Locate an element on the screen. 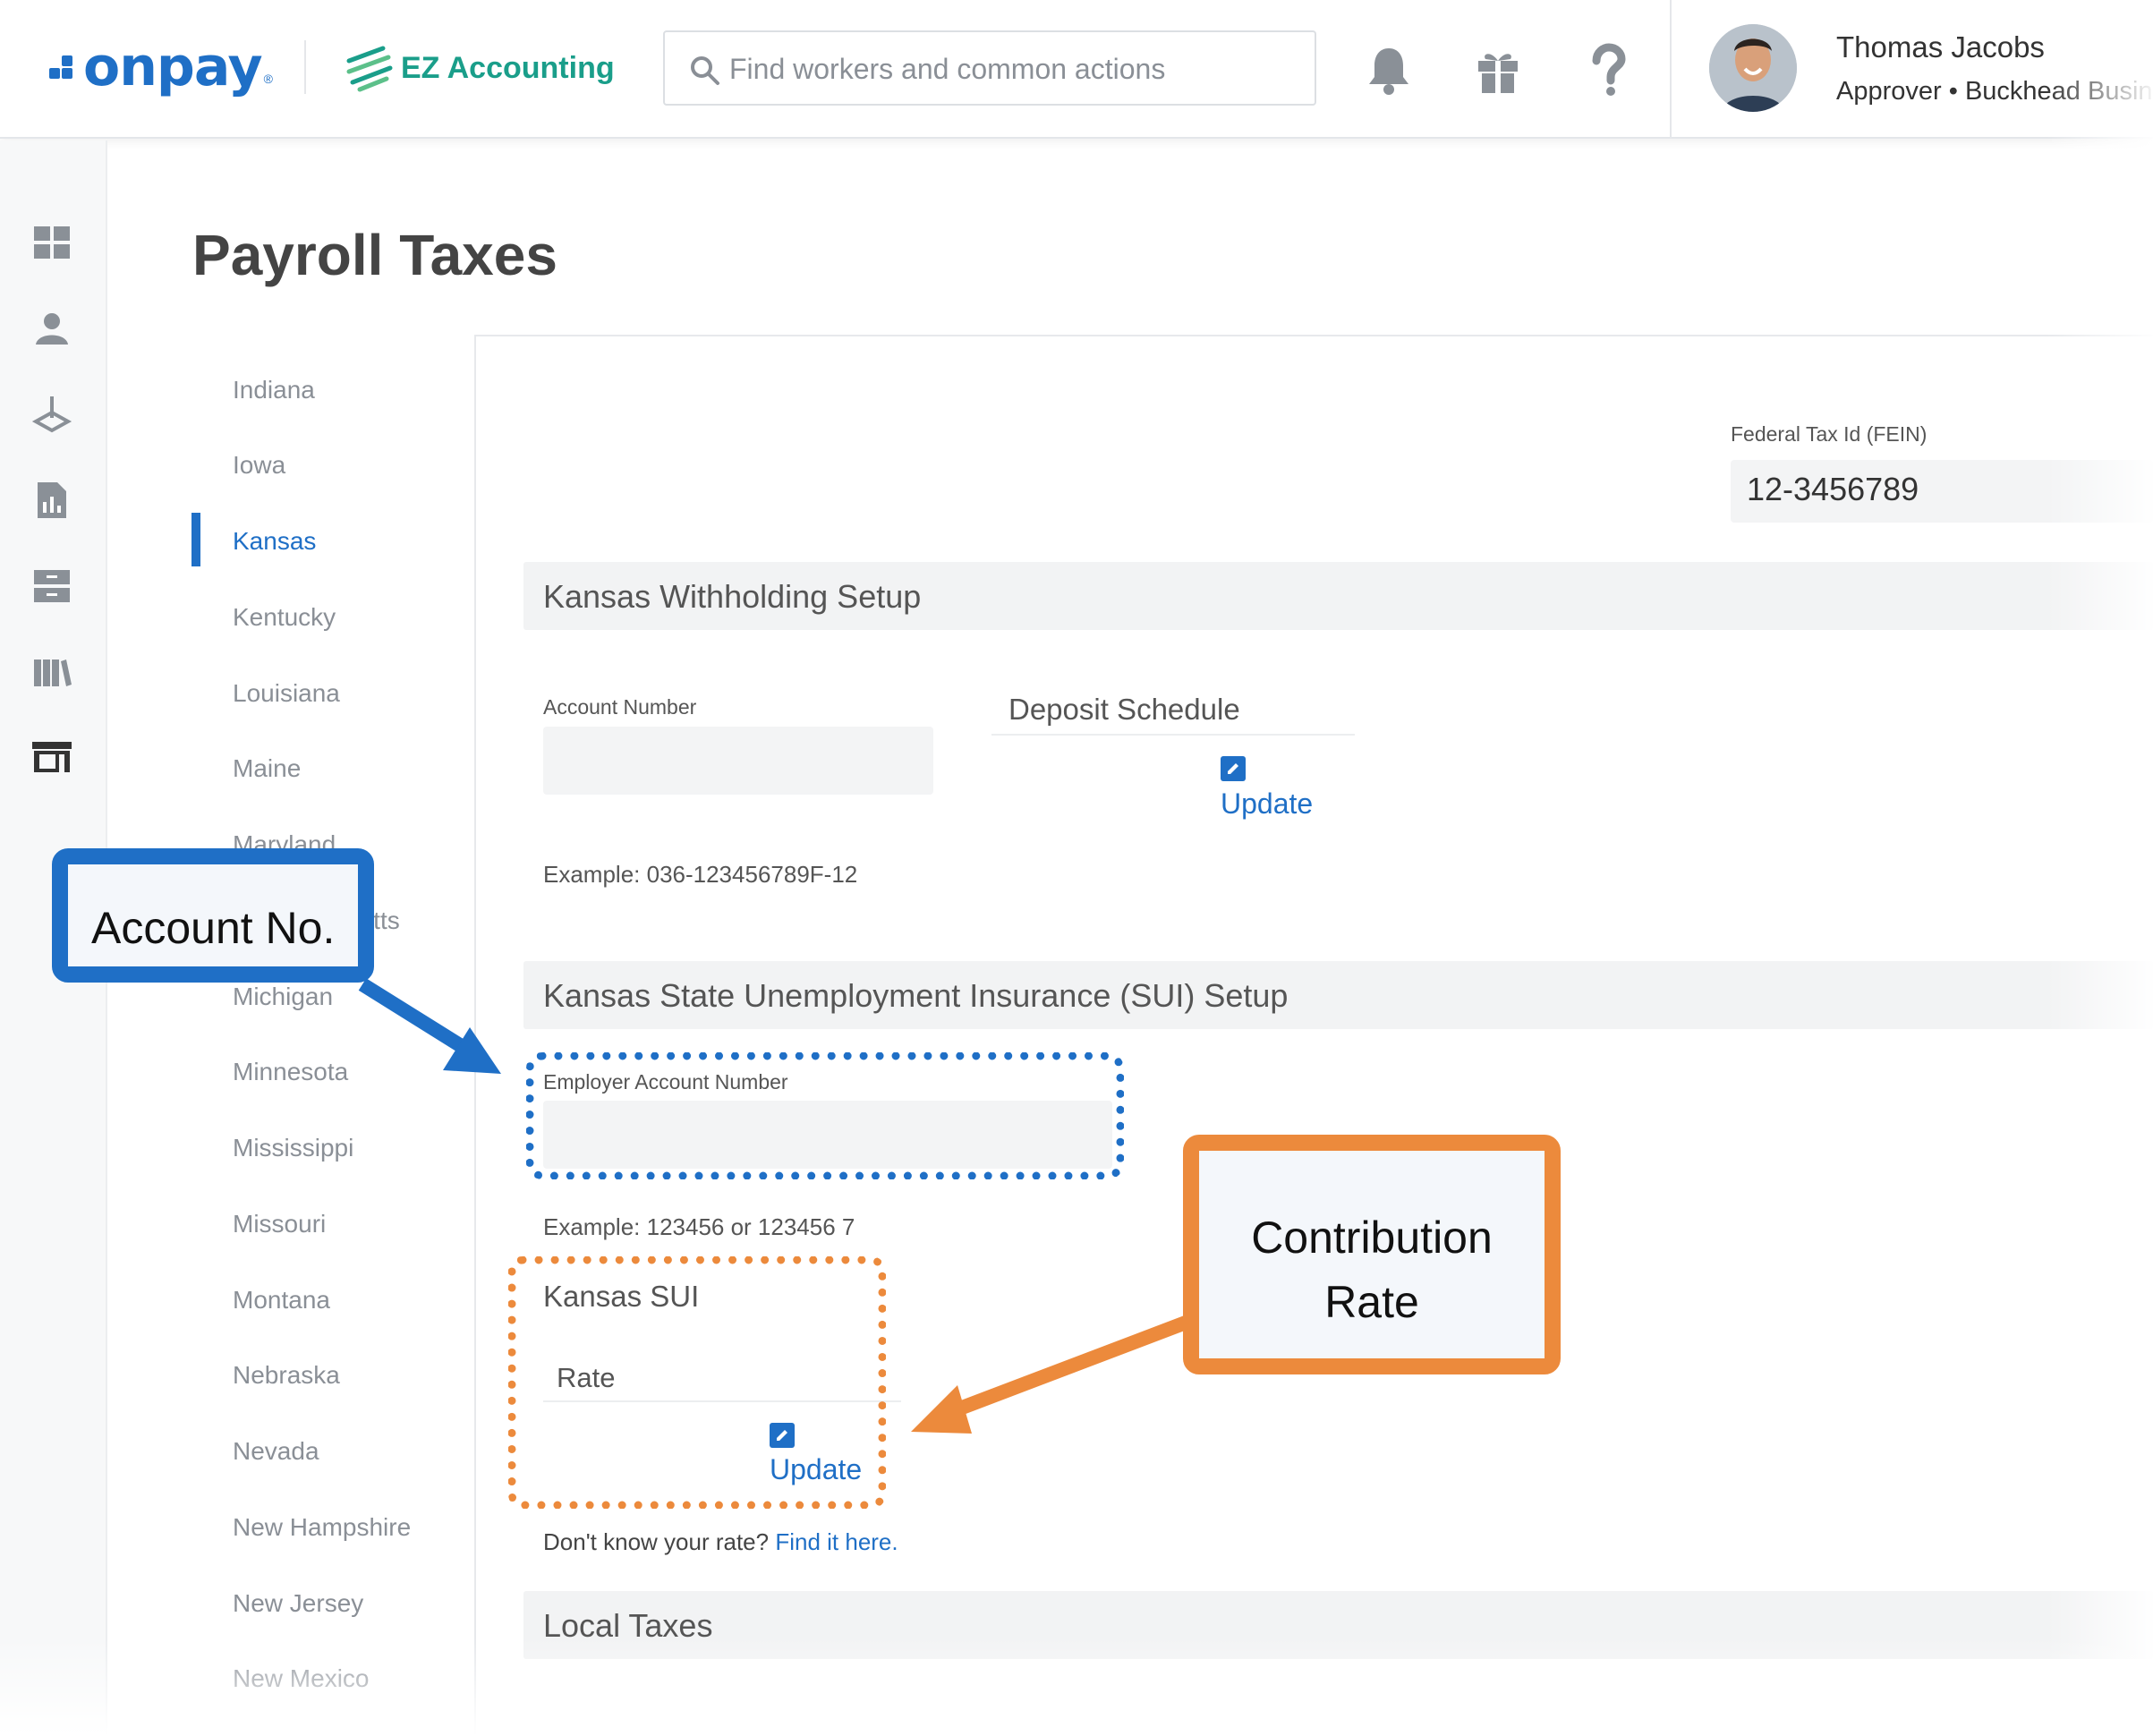  deposit-schedule-divider is located at coordinates (1173, 735).